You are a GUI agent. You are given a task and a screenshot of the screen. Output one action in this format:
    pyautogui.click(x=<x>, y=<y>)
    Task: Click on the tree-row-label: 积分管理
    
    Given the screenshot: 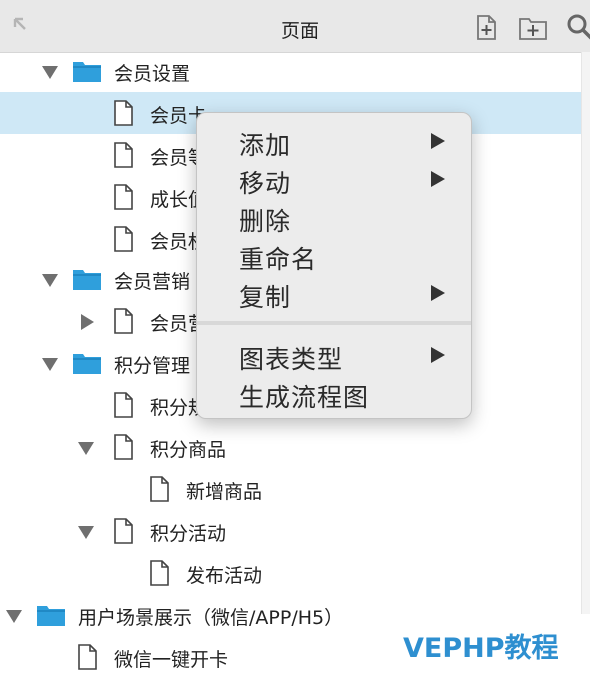 What is the action you would take?
    pyautogui.click(x=152, y=366)
    